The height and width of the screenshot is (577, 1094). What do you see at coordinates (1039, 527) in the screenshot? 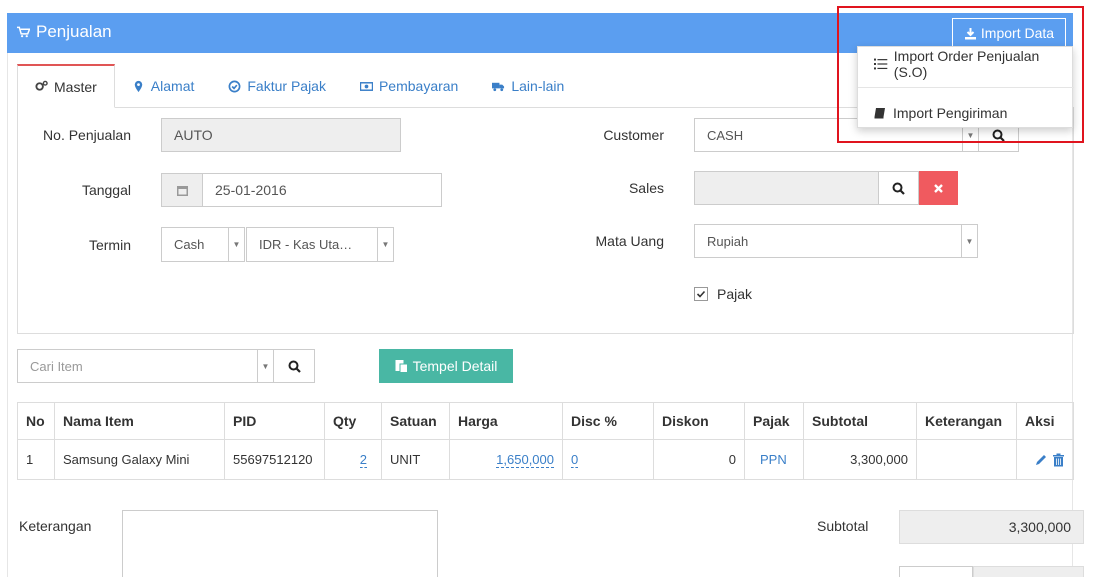
I see `subtotal-value: 3,300,000` at bounding box center [1039, 527].